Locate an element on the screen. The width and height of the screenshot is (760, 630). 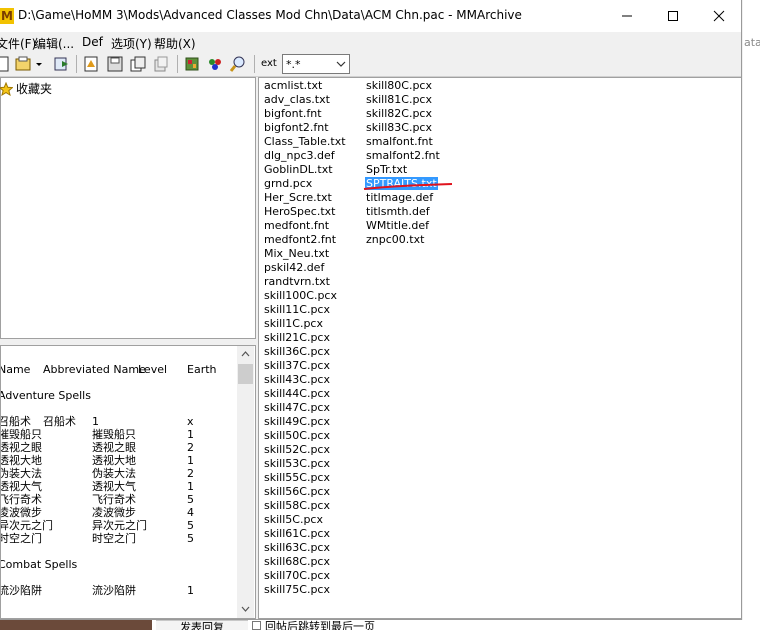
add-file-button is located at coordinates (91, 64).